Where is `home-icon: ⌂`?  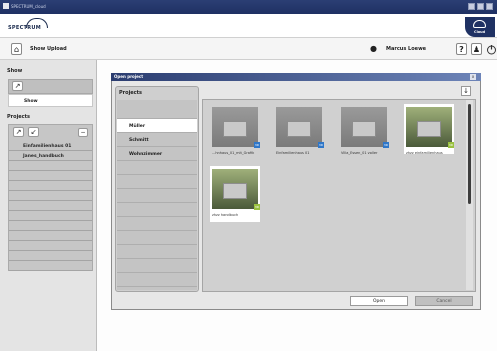
home-icon: ⌂ is located at coordinates (16, 49).